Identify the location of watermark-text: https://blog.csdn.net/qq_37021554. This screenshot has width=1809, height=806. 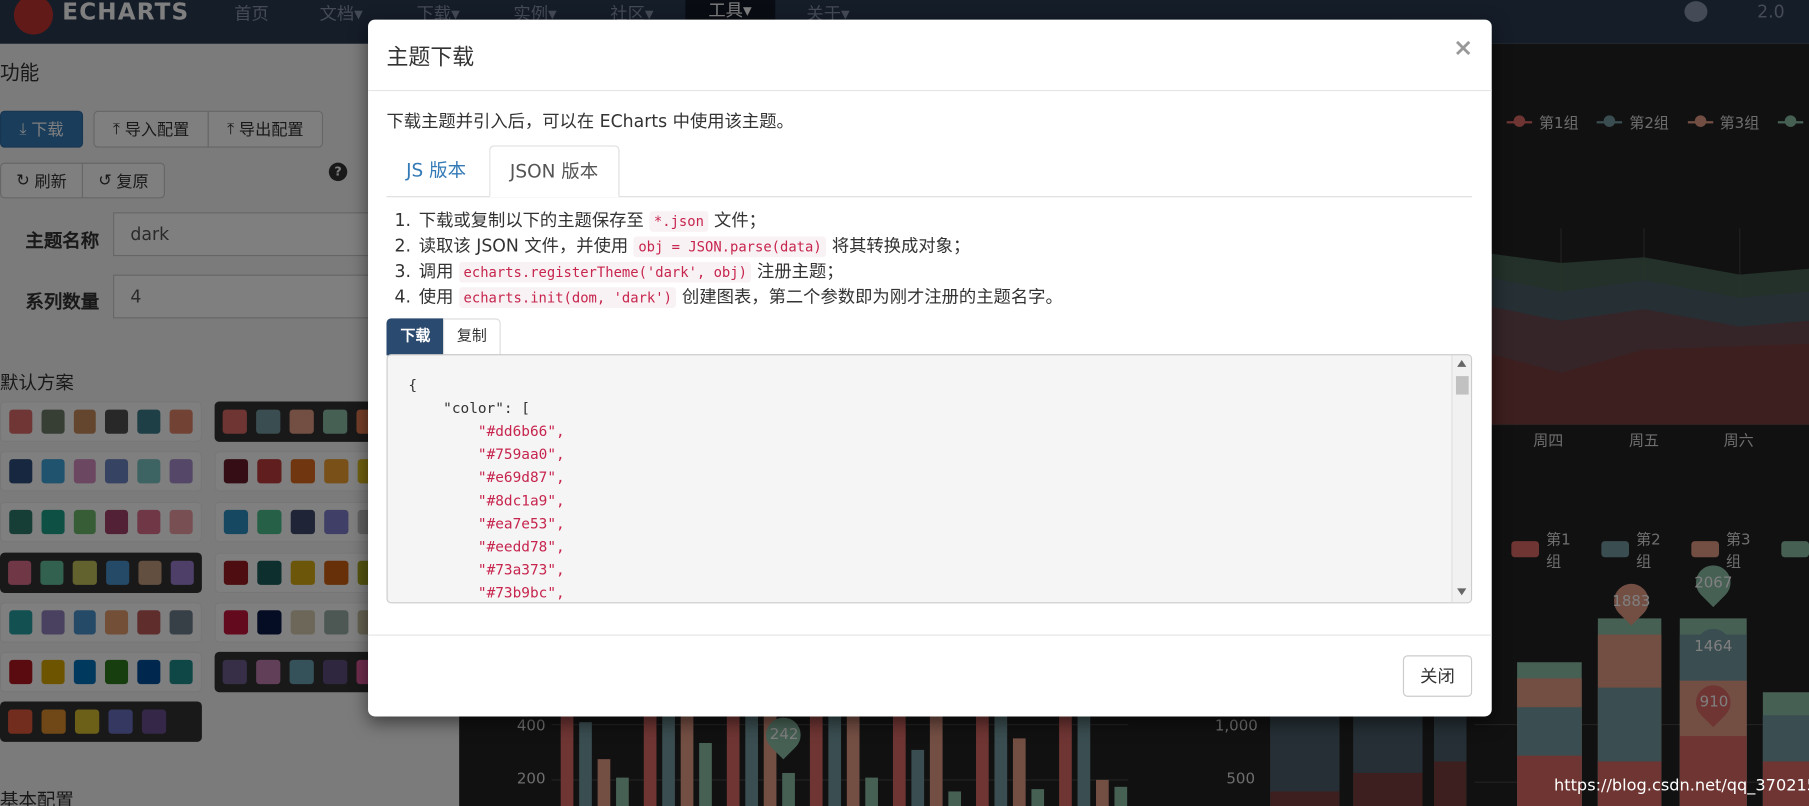
(1681, 785).